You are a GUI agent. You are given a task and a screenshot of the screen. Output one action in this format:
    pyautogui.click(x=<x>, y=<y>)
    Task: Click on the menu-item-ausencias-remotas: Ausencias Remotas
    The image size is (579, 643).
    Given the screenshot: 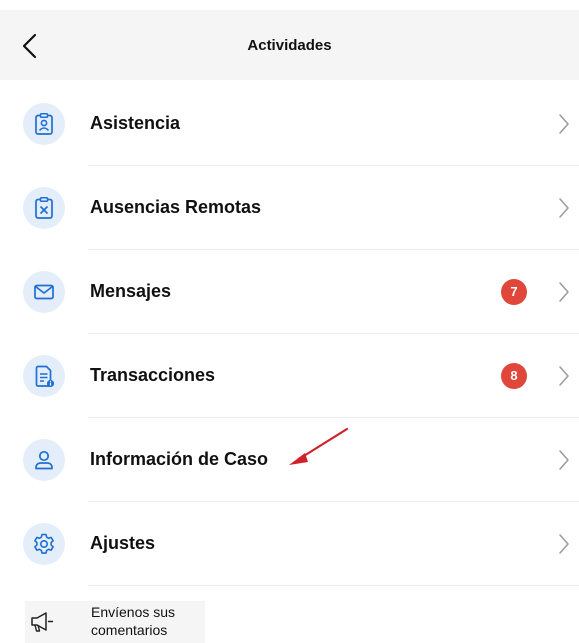 What is the action you would take?
    pyautogui.click(x=289, y=208)
    